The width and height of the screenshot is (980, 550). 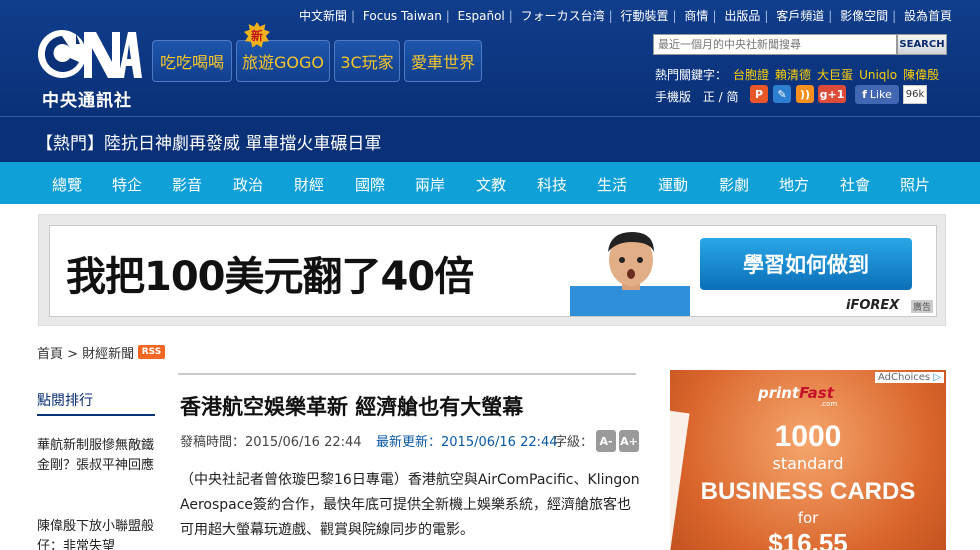 I want to click on published-time: 發稿時間：2015/06/16 22:44, so click(x=271, y=442).